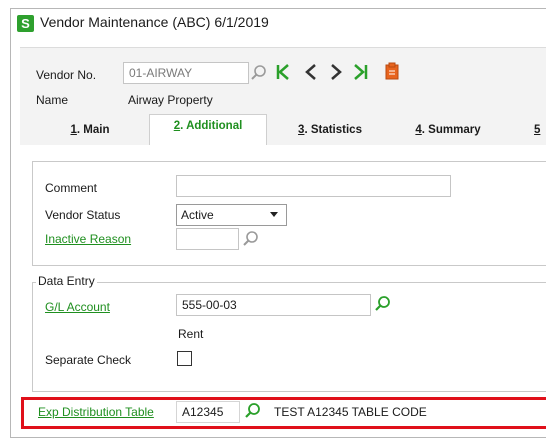  What do you see at coordinates (93, 130) in the screenshot?
I see `tab-main-label: . Main` at bounding box center [93, 130].